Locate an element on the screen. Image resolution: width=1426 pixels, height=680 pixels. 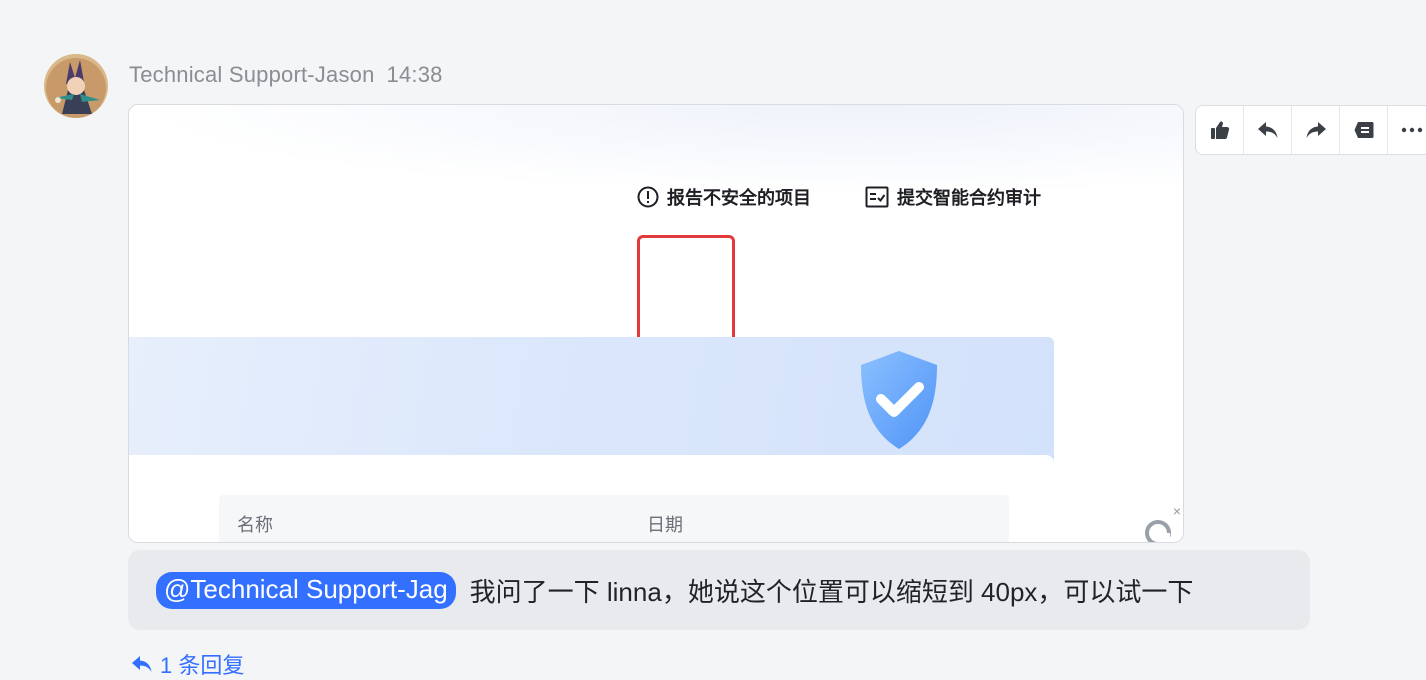
forward-button is located at coordinates (1316, 130).